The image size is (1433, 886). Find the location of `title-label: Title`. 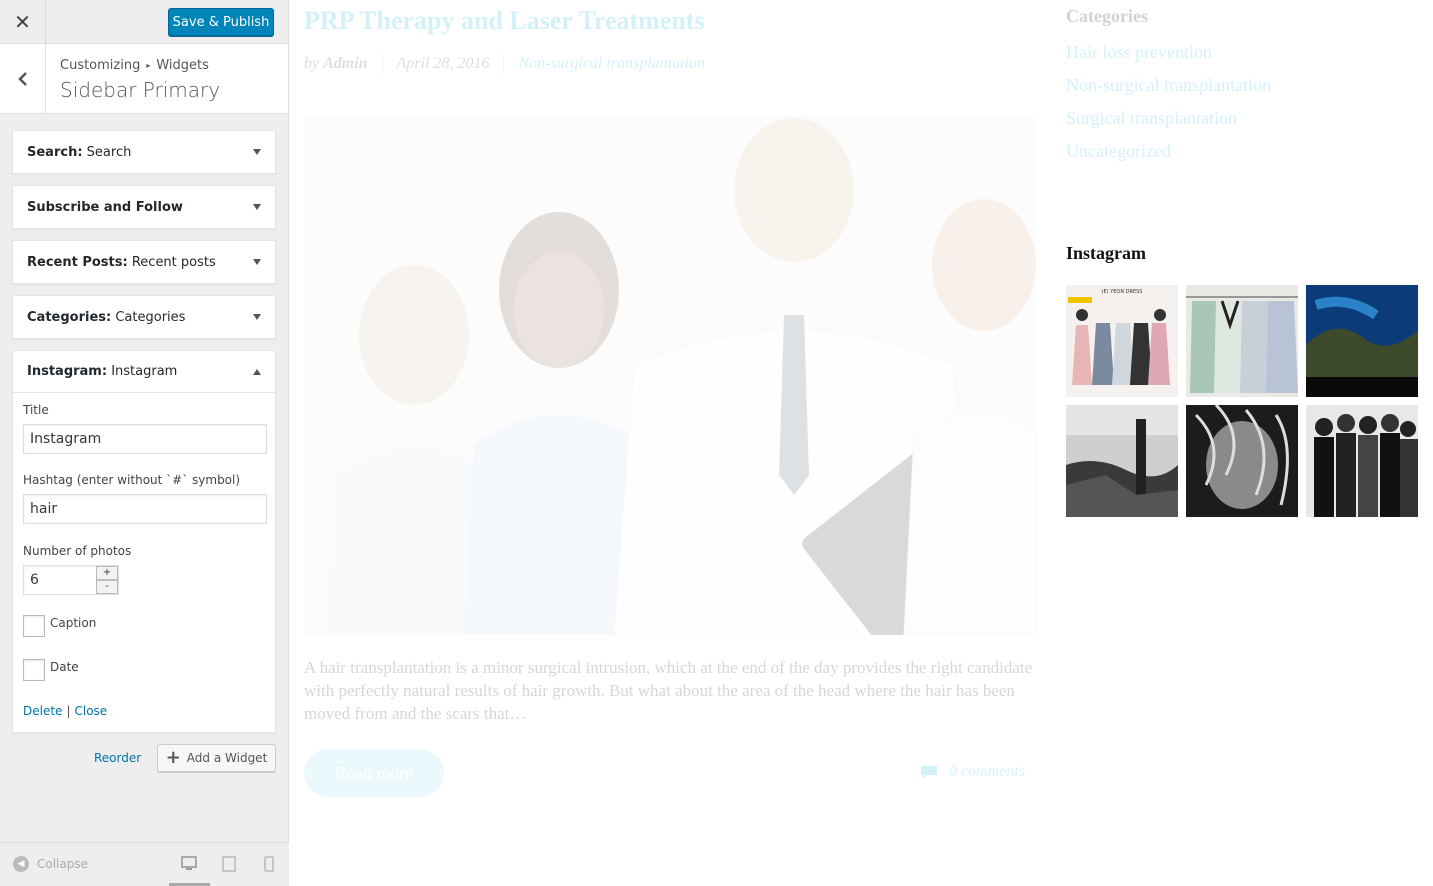

title-label: Title is located at coordinates (36, 410).